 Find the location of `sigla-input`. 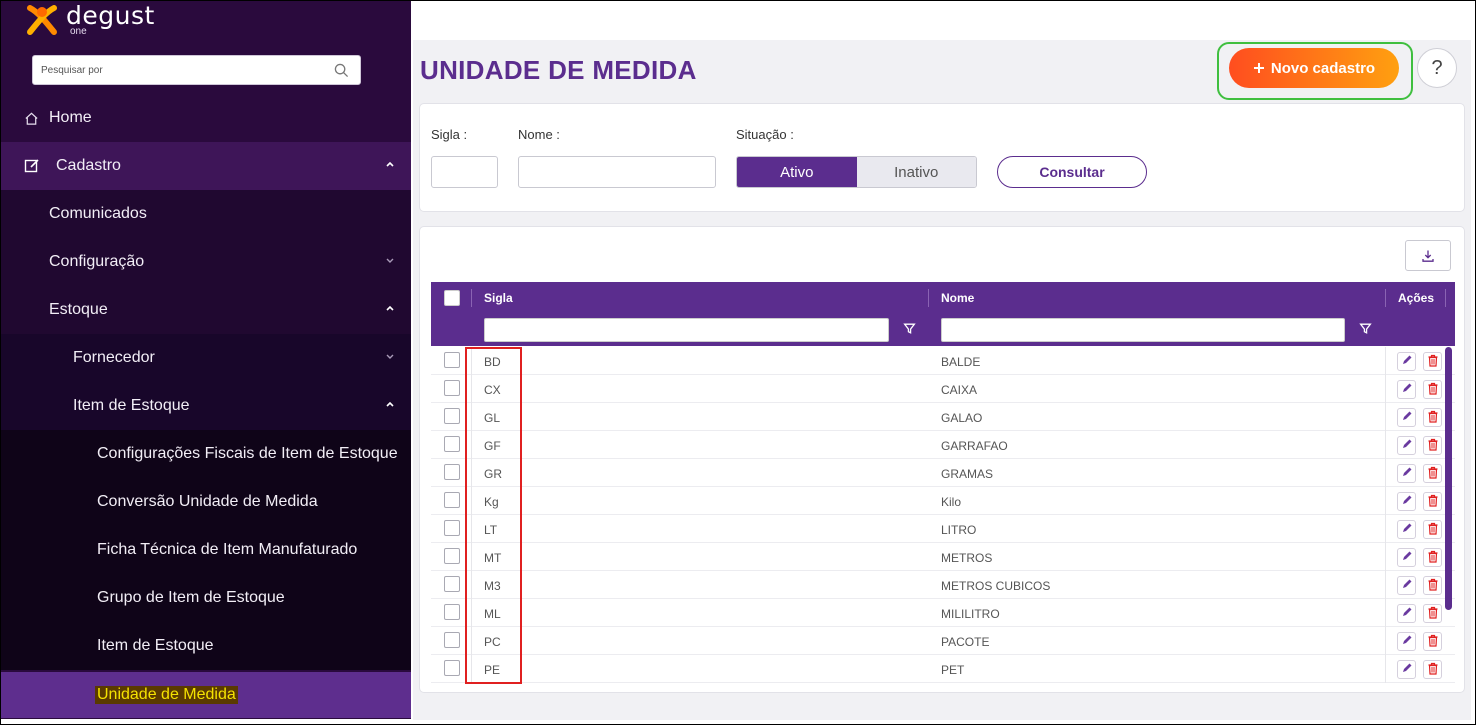

sigla-input is located at coordinates (464, 172).